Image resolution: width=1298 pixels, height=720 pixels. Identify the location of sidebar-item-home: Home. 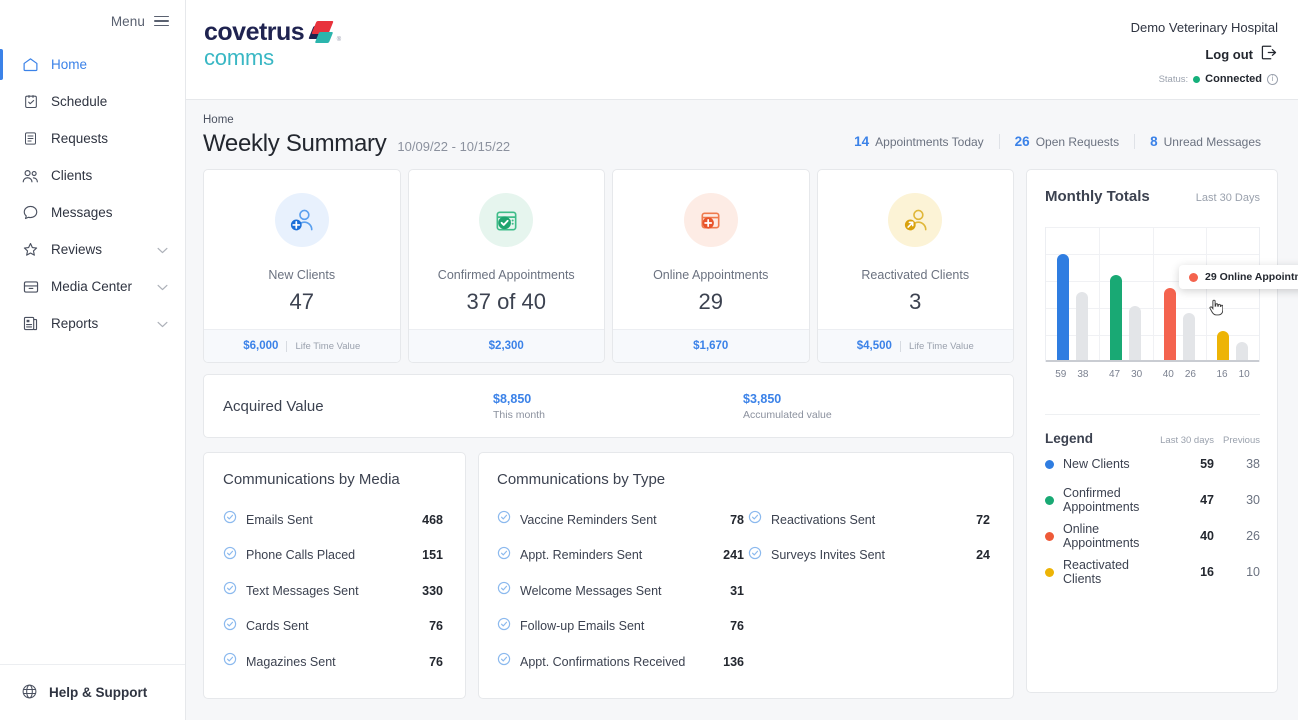
(92, 64).